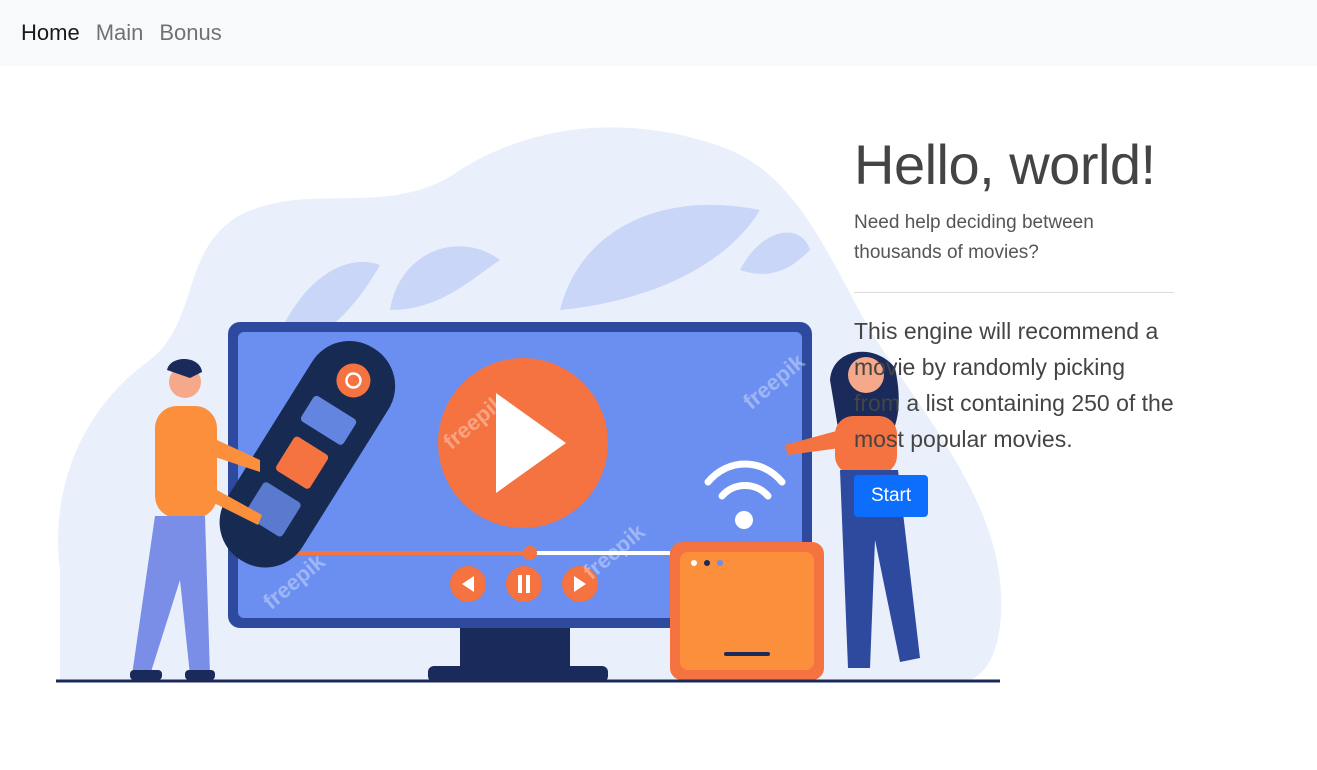 This screenshot has height=770, width=1317. What do you see at coordinates (1014, 292) in the screenshot?
I see `hero-divider` at bounding box center [1014, 292].